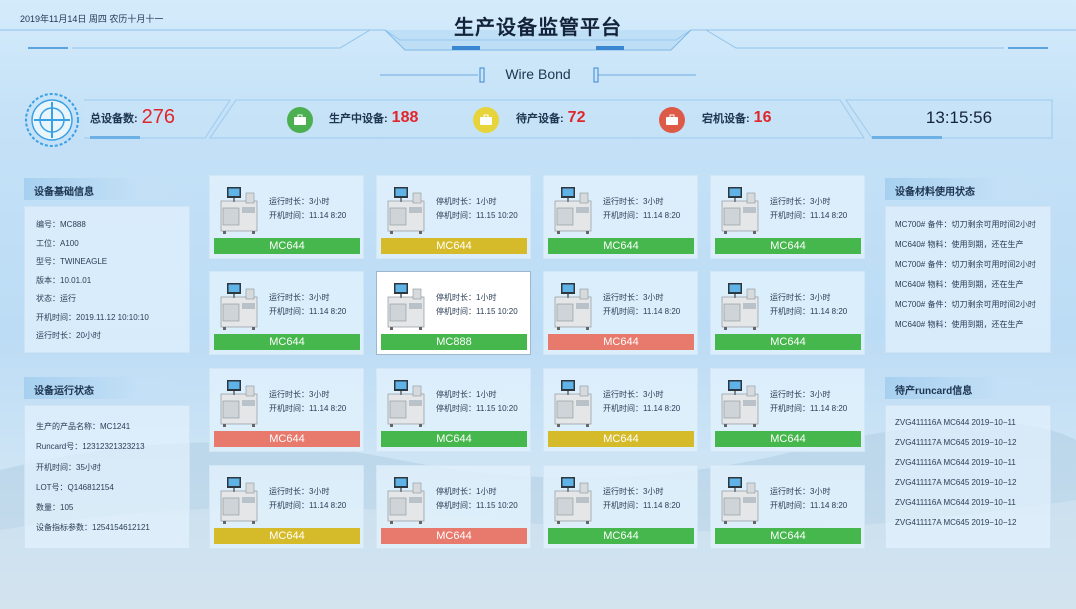 This screenshot has width=1076, height=609. I want to click on running-status-row: 数量：105, so click(55, 508).